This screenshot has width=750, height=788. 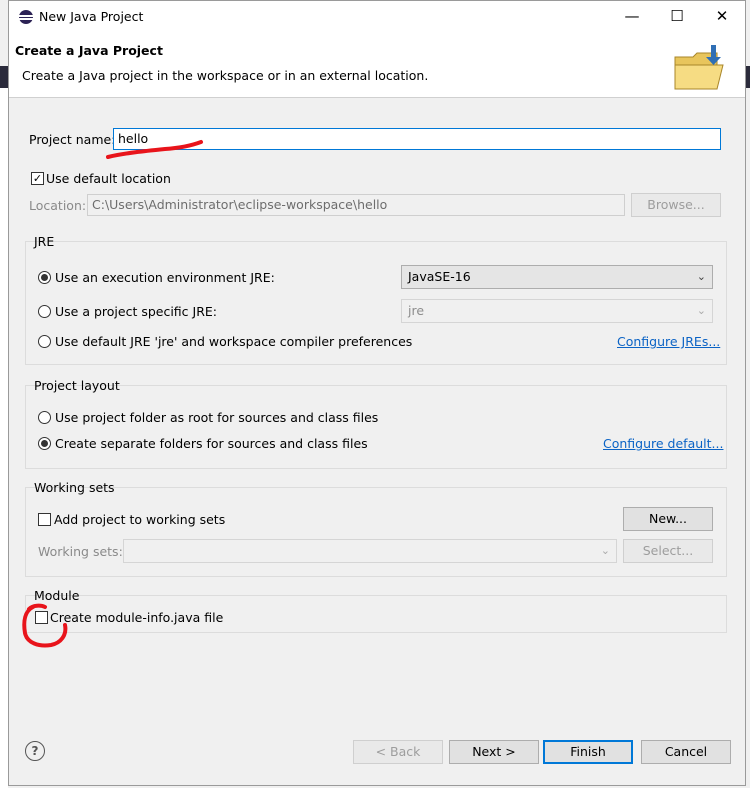 What do you see at coordinates (588, 752) in the screenshot?
I see `finish-button: Finish` at bounding box center [588, 752].